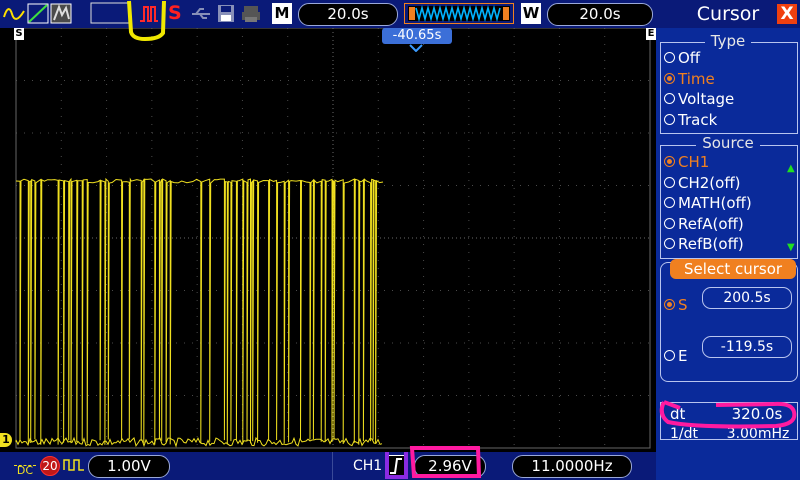  Describe the element at coordinates (328, 466) in the screenshot. I see `bottom-status-bar: DC 20 1.00V CH1 2.96V 11.0000Hz` at that location.